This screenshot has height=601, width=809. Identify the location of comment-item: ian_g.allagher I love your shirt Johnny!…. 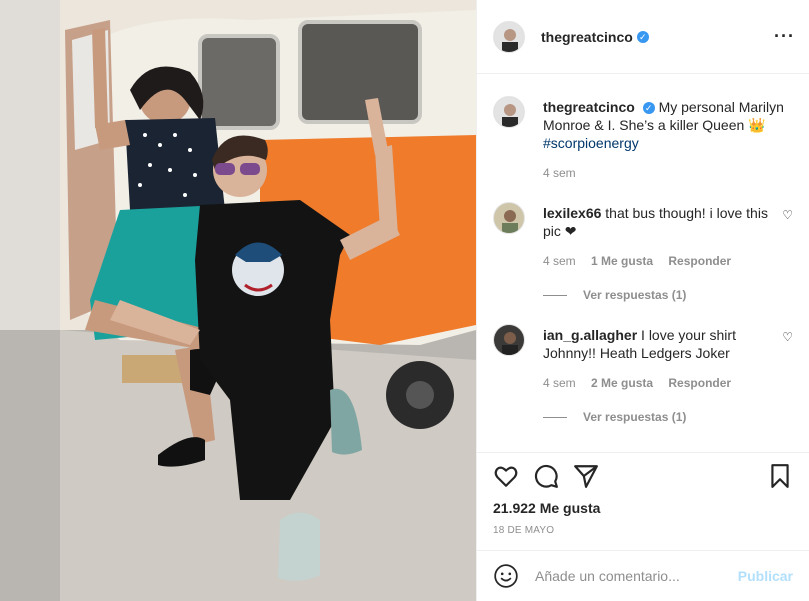
(643, 374).